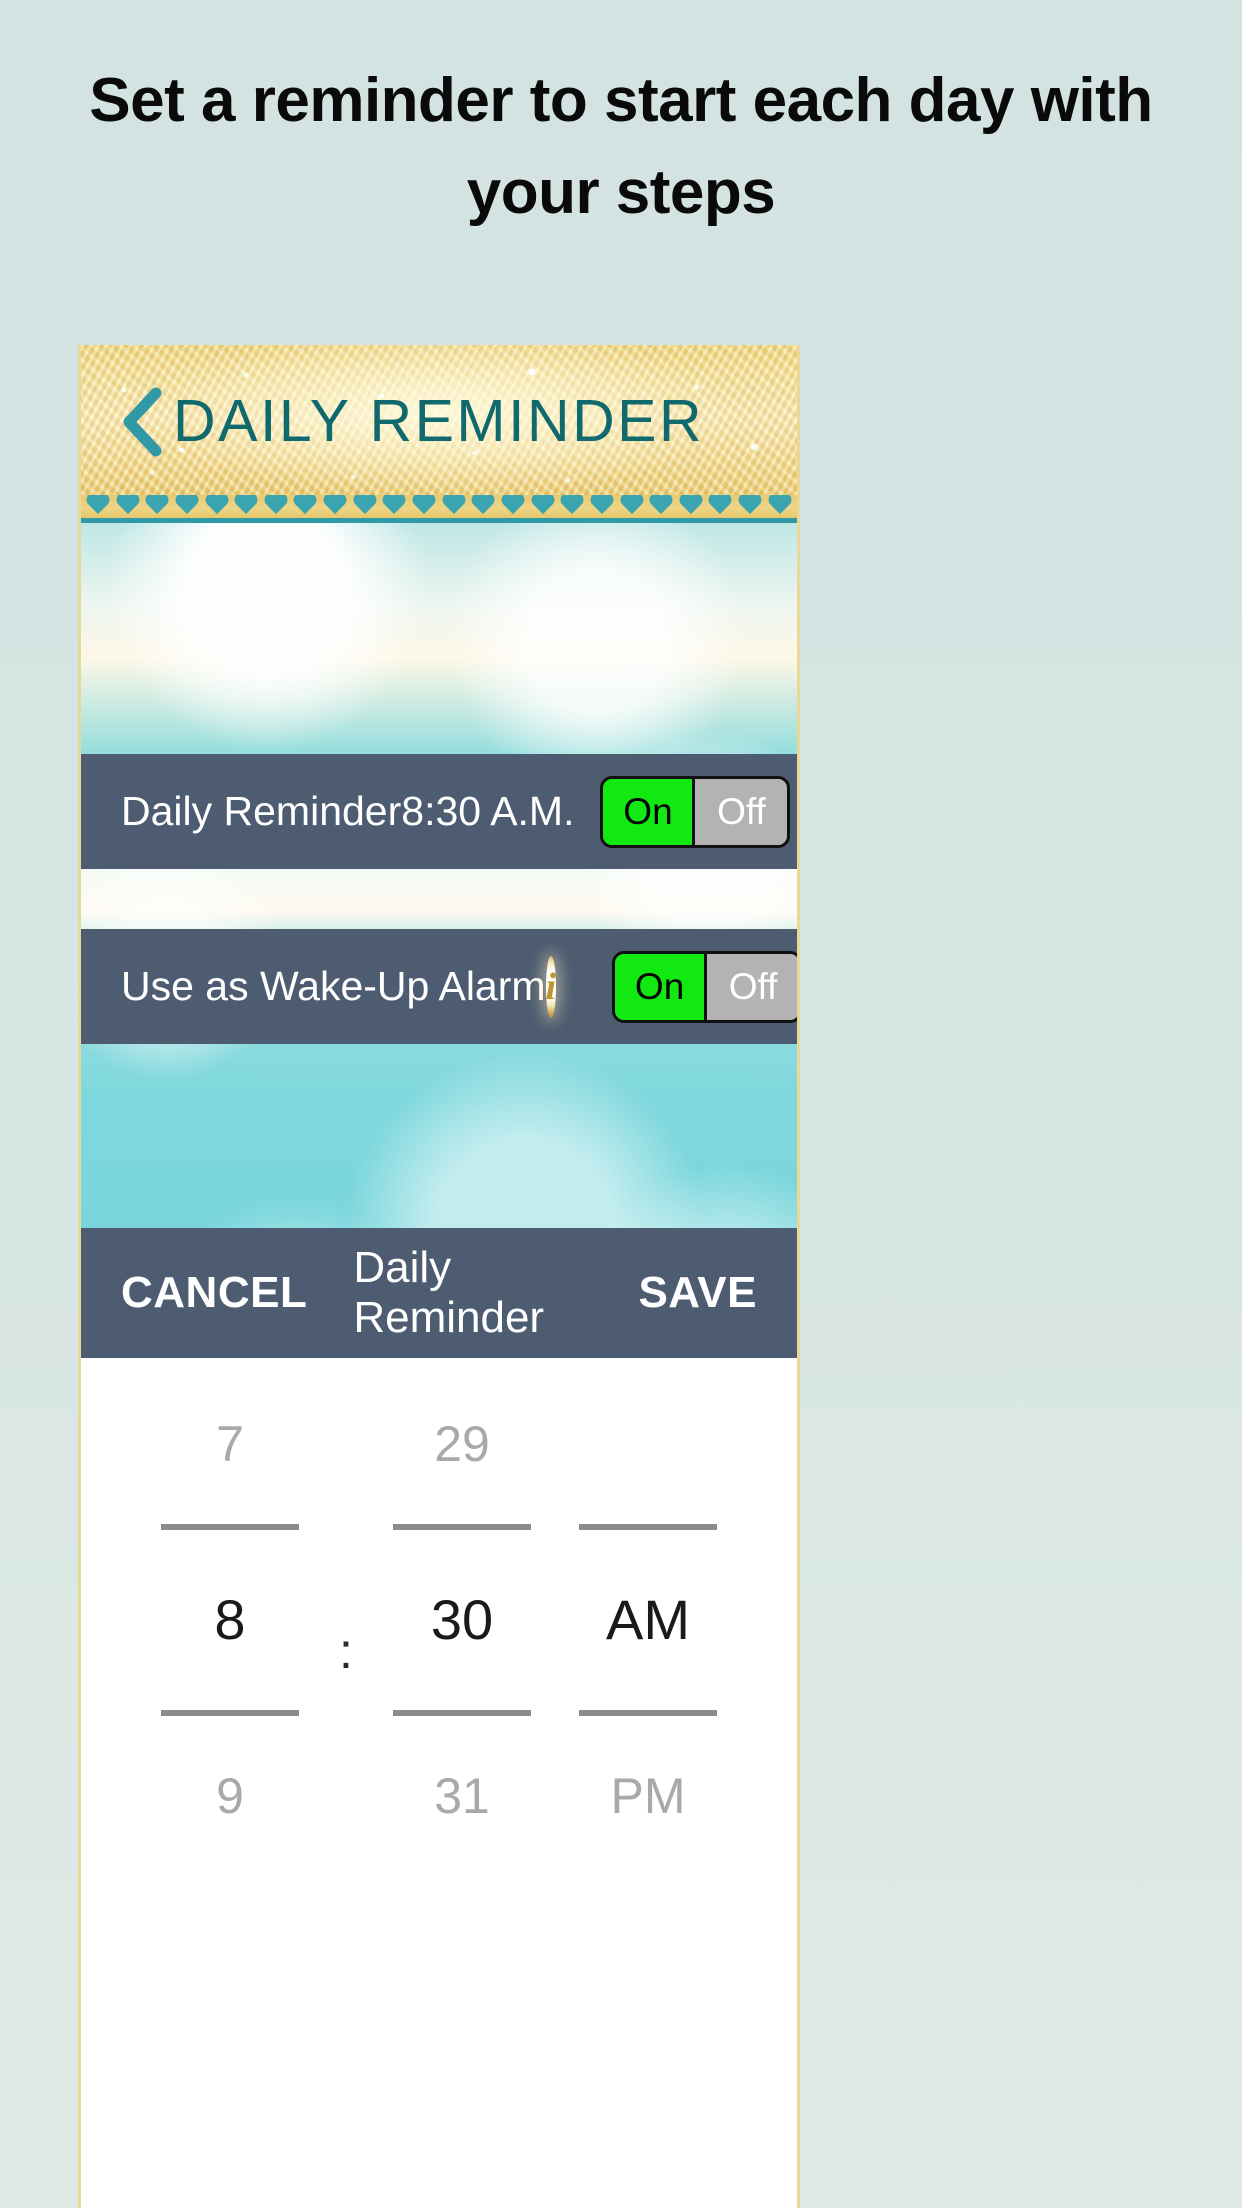 This screenshot has width=1242, height=2208. I want to click on hour-previous-value: 7, so click(230, 1444).